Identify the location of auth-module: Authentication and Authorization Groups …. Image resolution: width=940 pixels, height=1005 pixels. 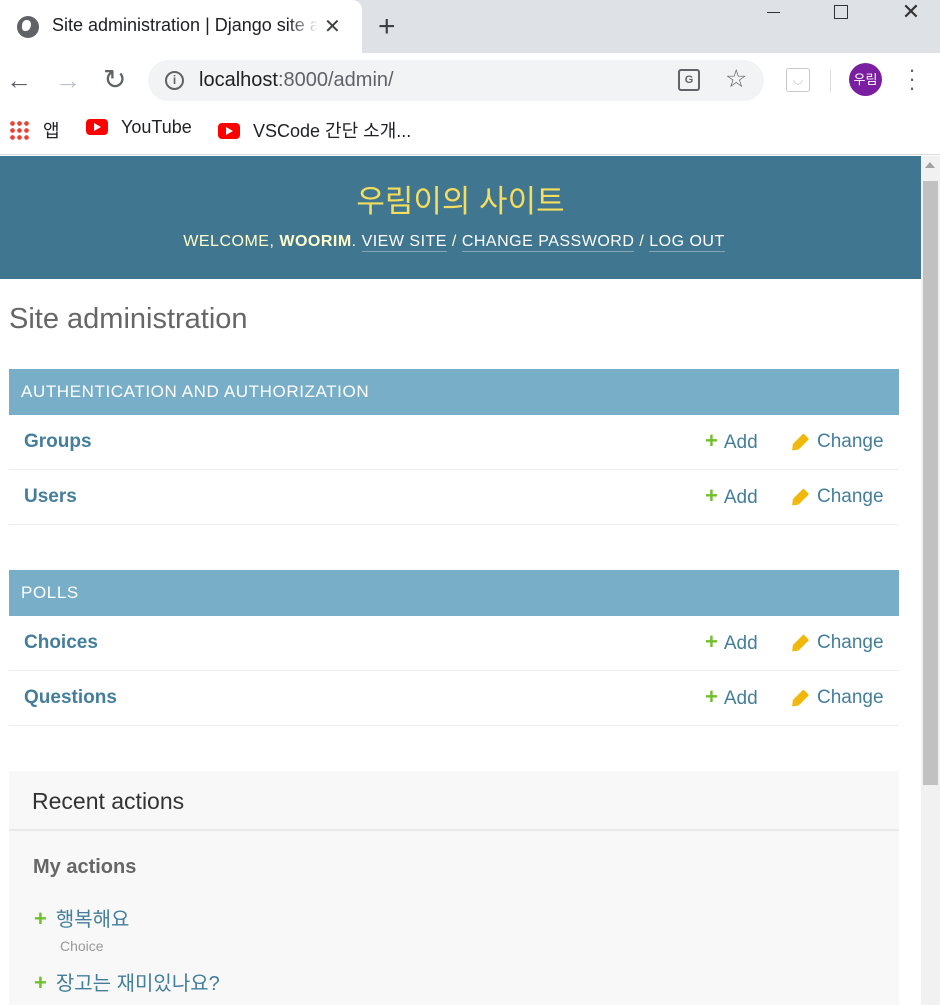
(454, 447).